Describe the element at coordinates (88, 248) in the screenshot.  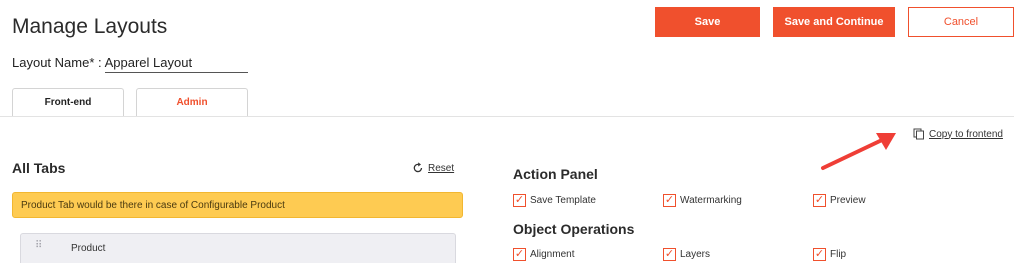
I see `tab-item-label: Product` at that location.